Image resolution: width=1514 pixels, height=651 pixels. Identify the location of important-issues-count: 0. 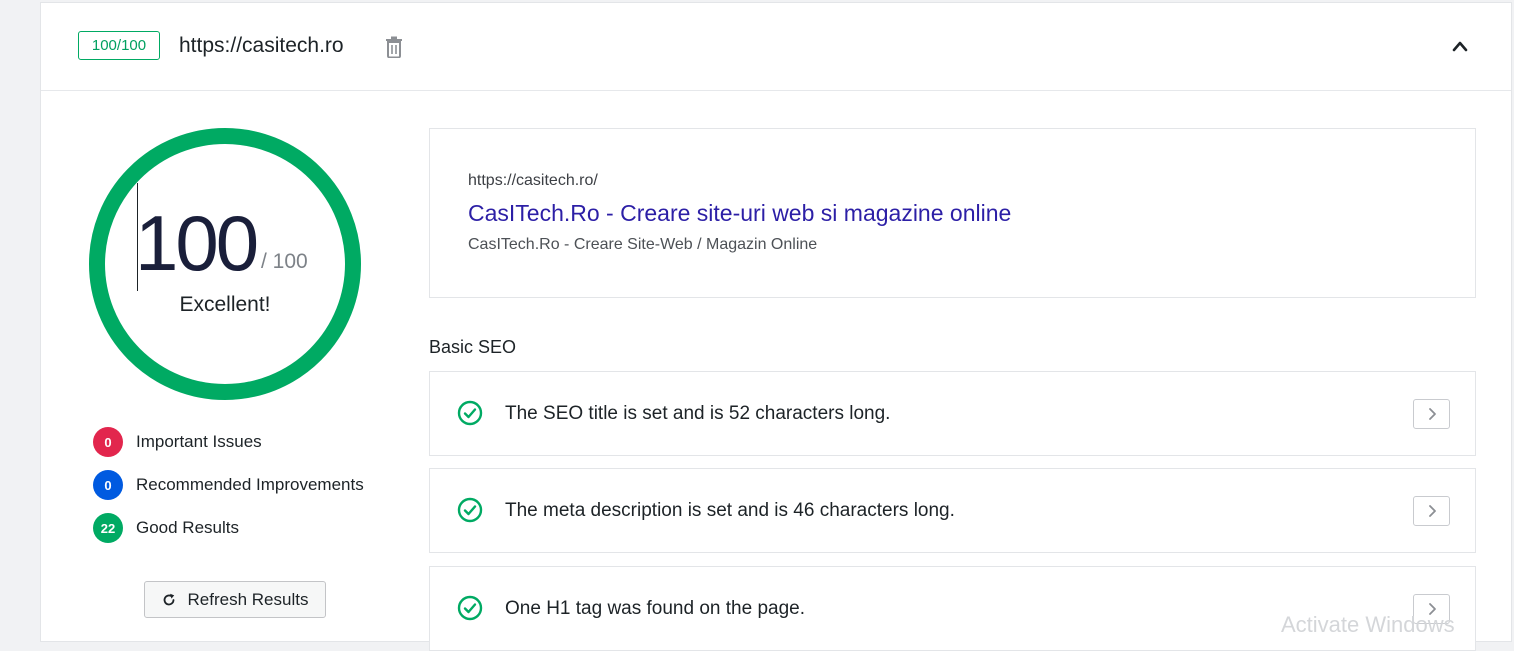
(108, 442).